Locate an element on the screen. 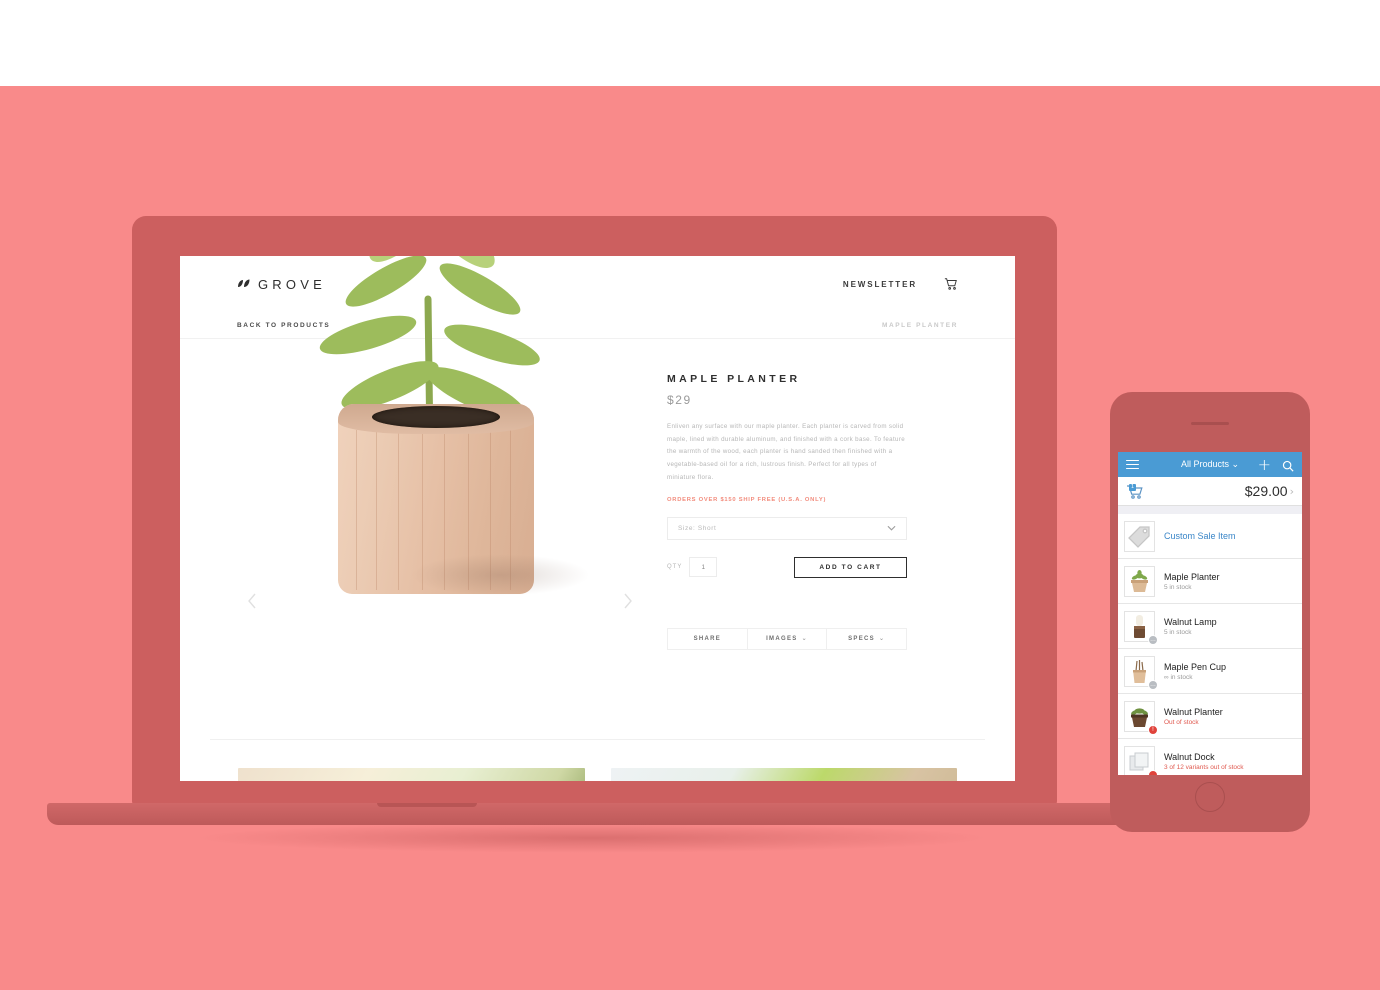  chevron-right-icon: › is located at coordinates (1291, 491).